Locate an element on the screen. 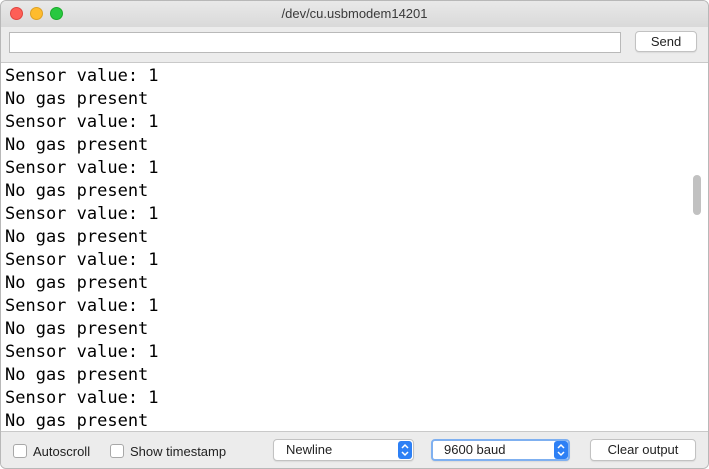 The height and width of the screenshot is (469, 709). baud-rate-select: 9600 baud is located at coordinates (500, 450).